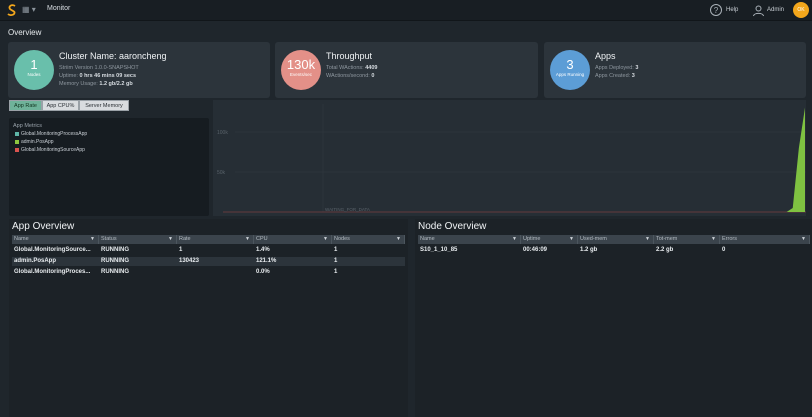 The image size is (812, 417). I want to click on overview-heading: Overview, so click(25, 32).